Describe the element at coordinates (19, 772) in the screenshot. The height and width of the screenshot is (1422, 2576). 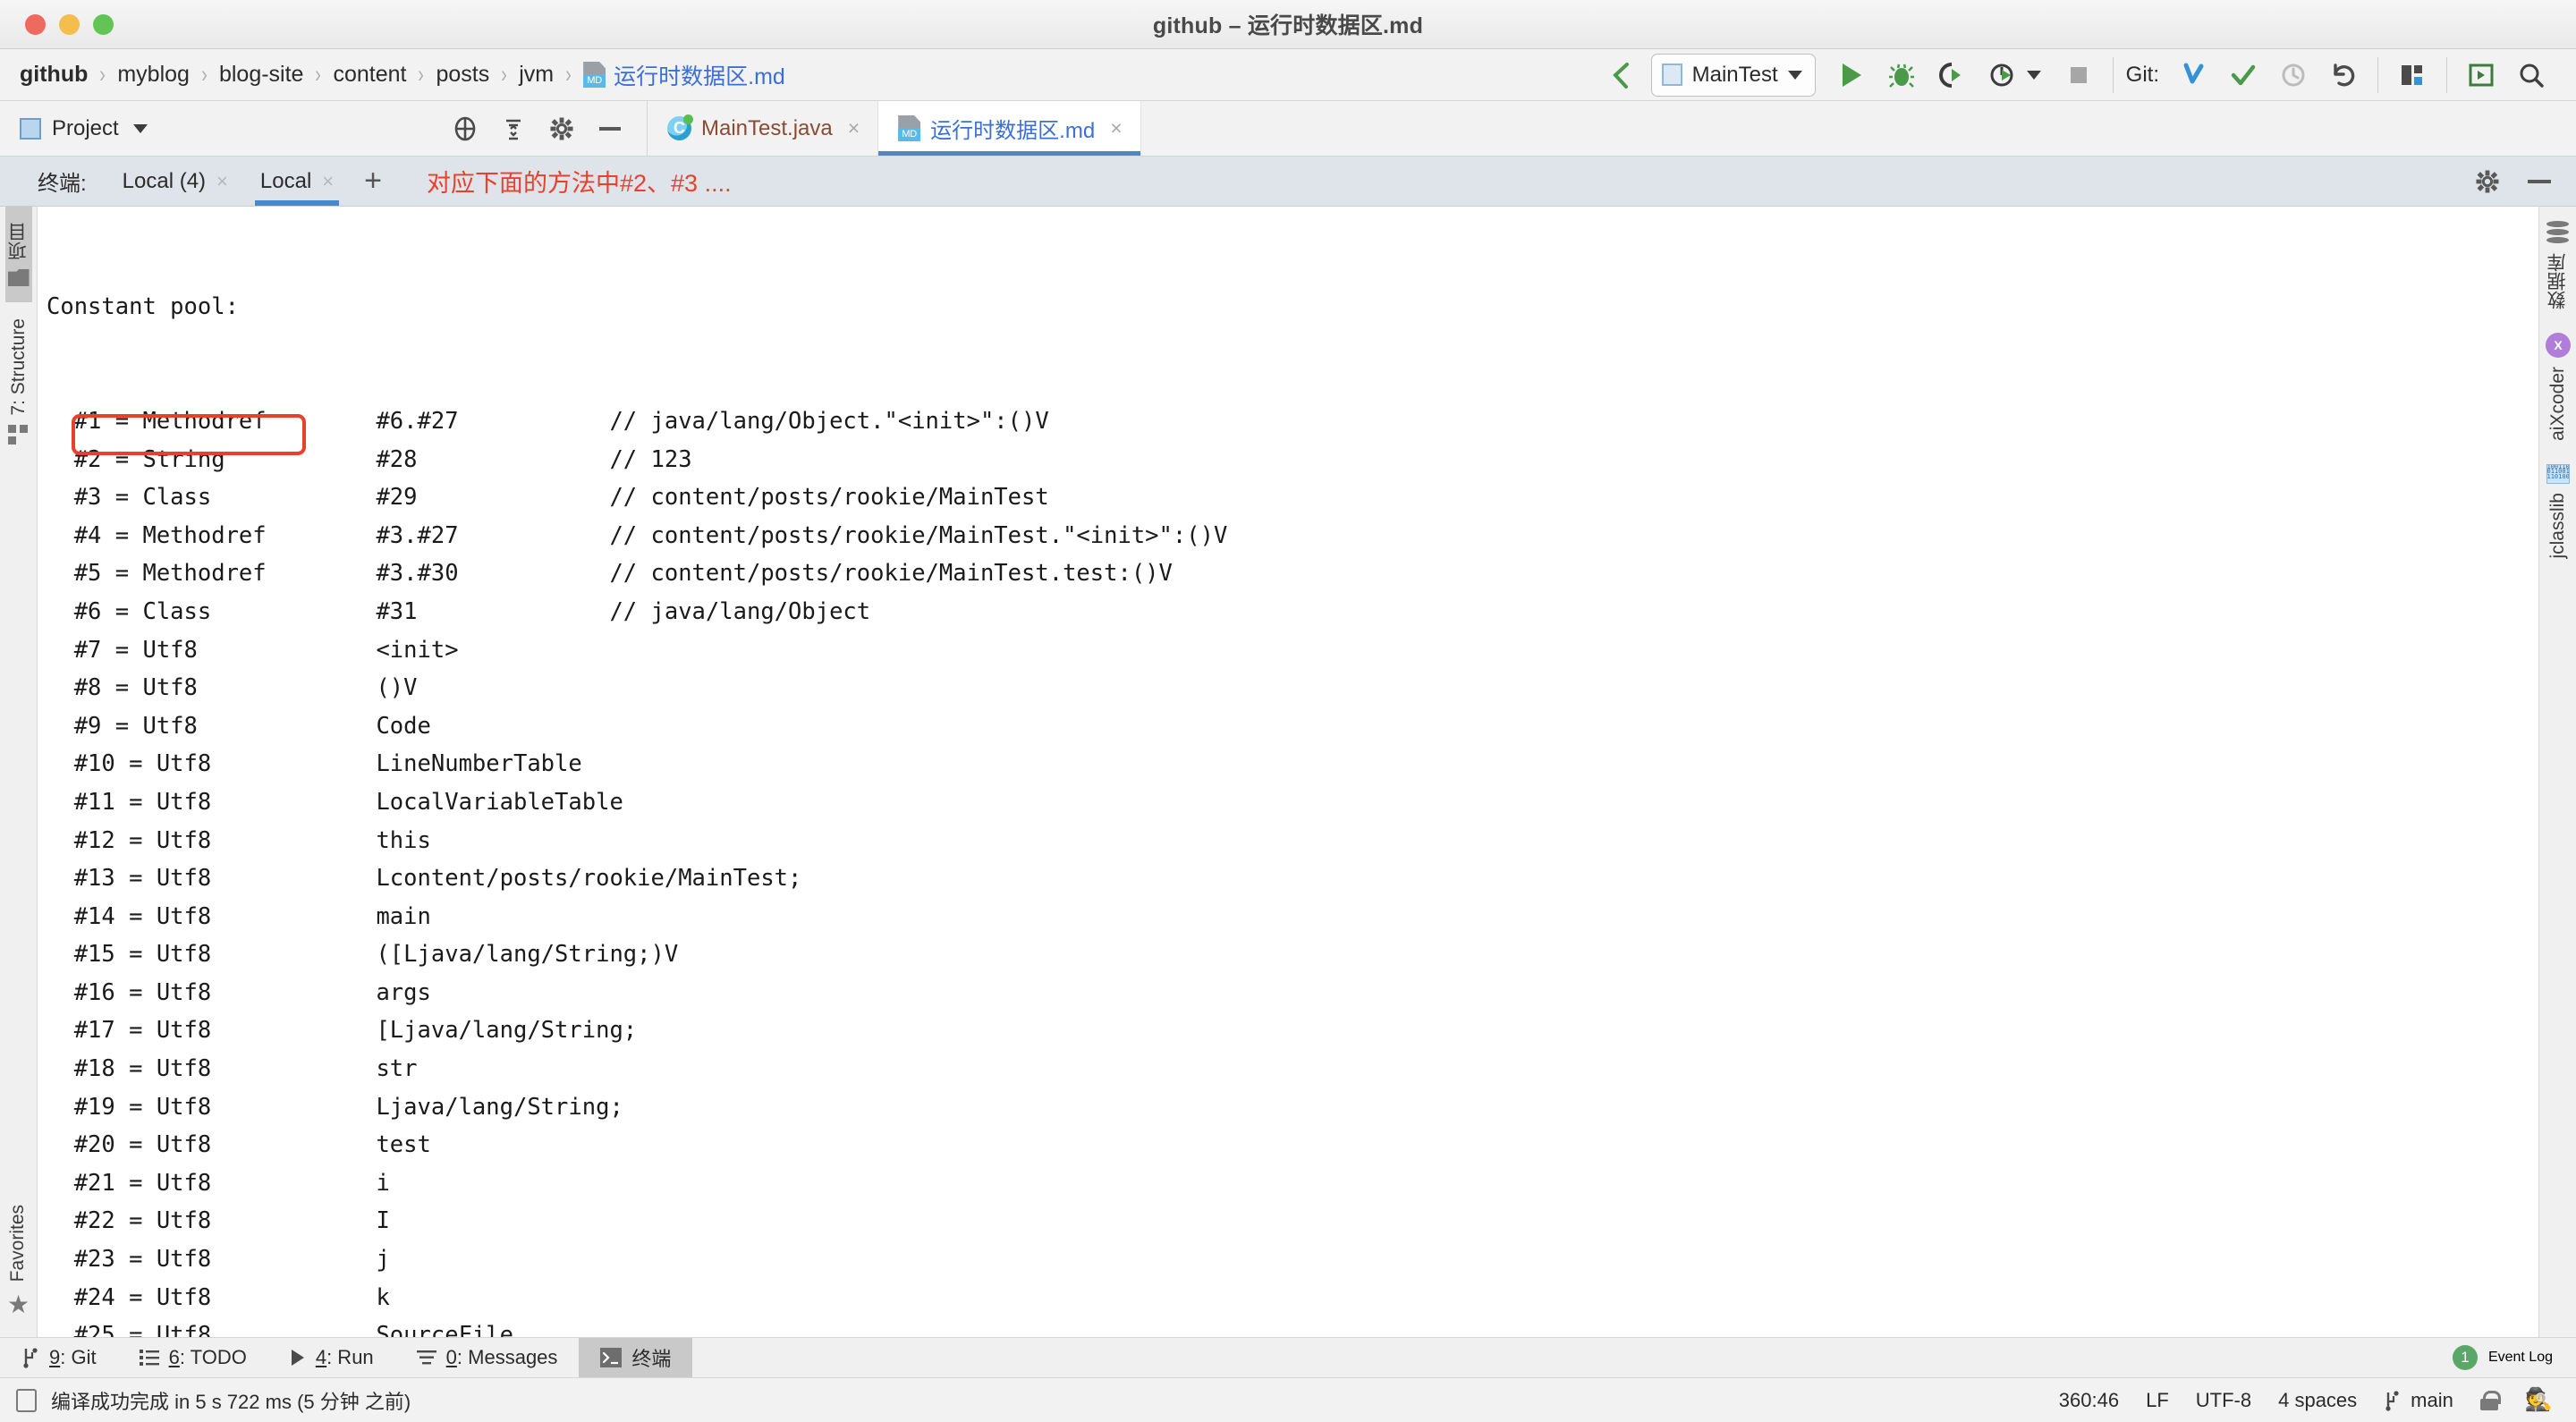
I see `left-tool-strip: 项目 7: Structure ★ Favorites` at that location.